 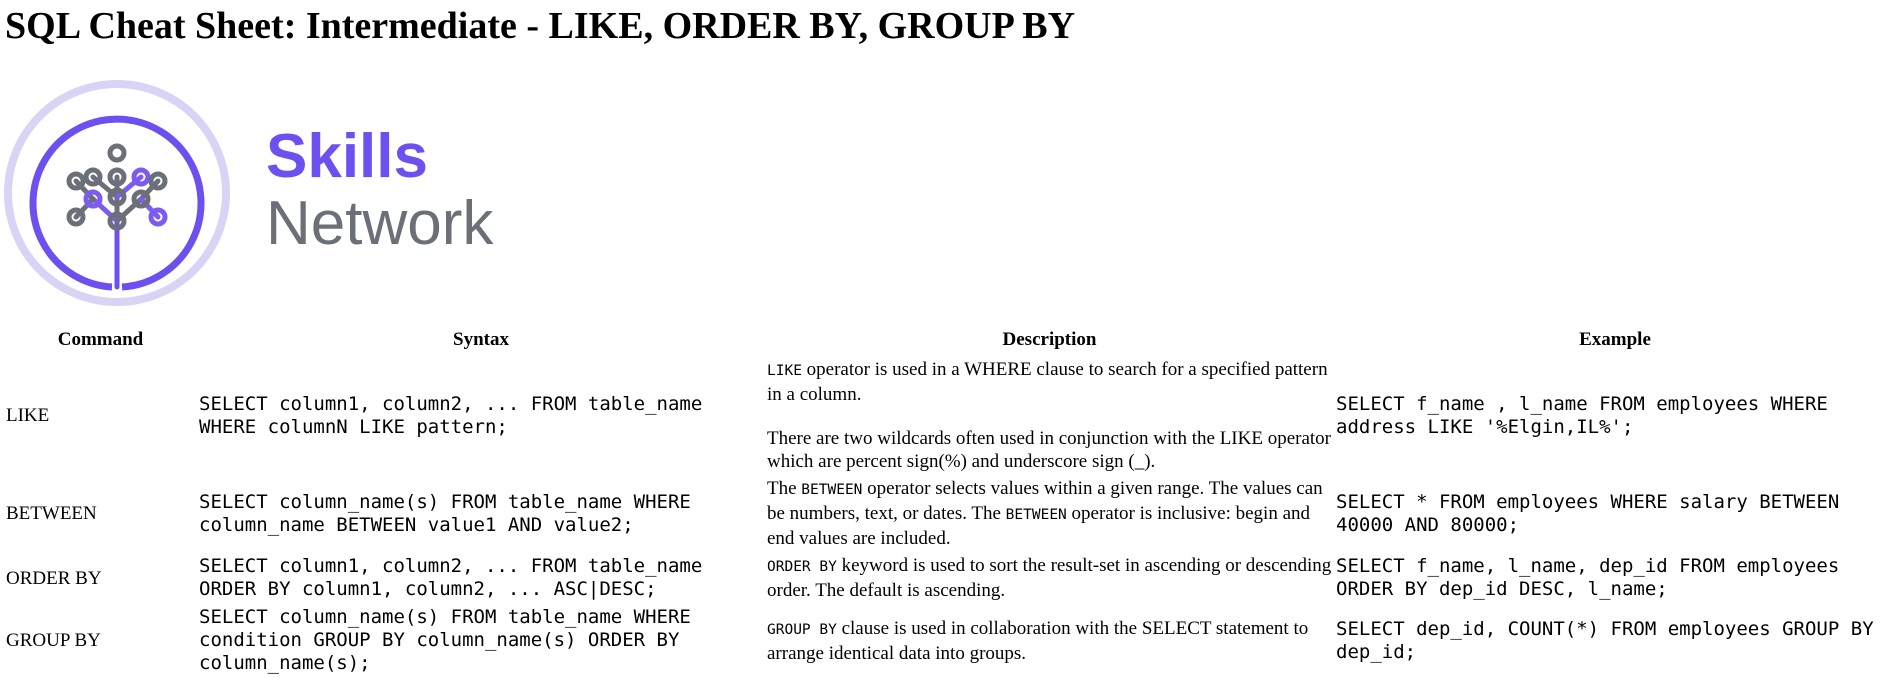 What do you see at coordinates (948, 340) in the screenshot?
I see `table-header-row: Command Syntax Description Example` at bounding box center [948, 340].